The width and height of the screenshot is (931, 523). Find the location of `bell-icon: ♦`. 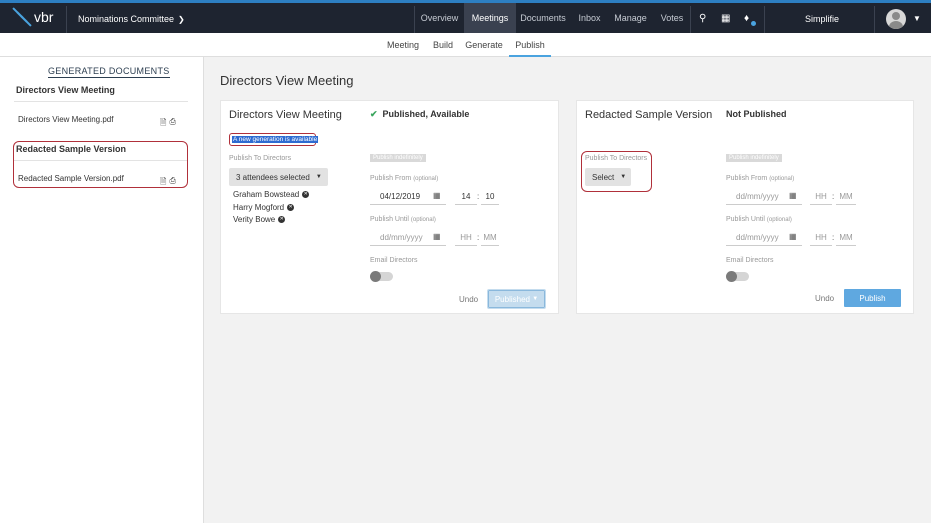

bell-icon: ♦ is located at coordinates (746, 18).